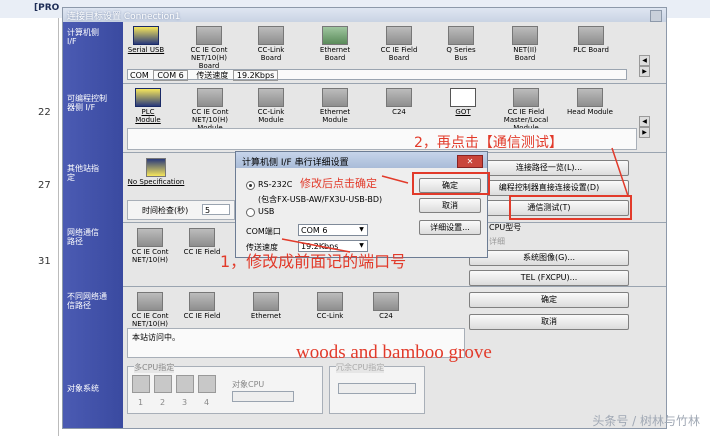 This screenshot has width=710, height=436. What do you see at coordinates (316, 245) in the screenshot?
I see `arrow-to-com-port` at bounding box center [316, 245].